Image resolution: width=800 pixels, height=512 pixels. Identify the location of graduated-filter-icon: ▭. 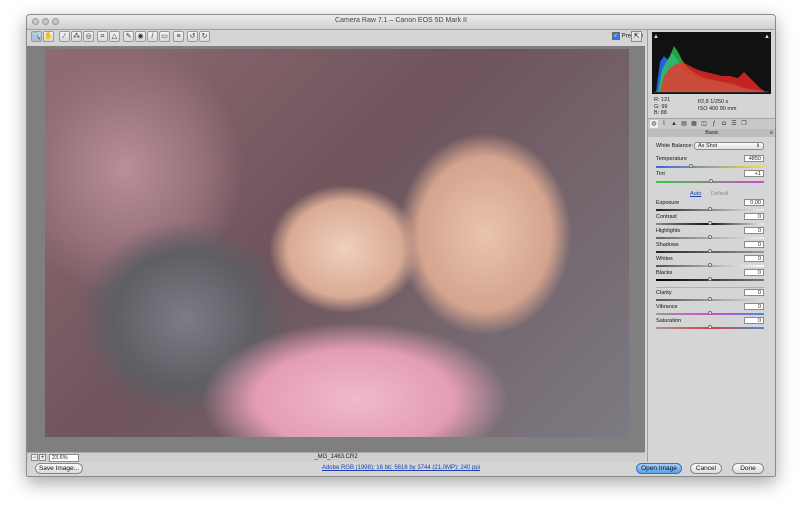
(164, 36).